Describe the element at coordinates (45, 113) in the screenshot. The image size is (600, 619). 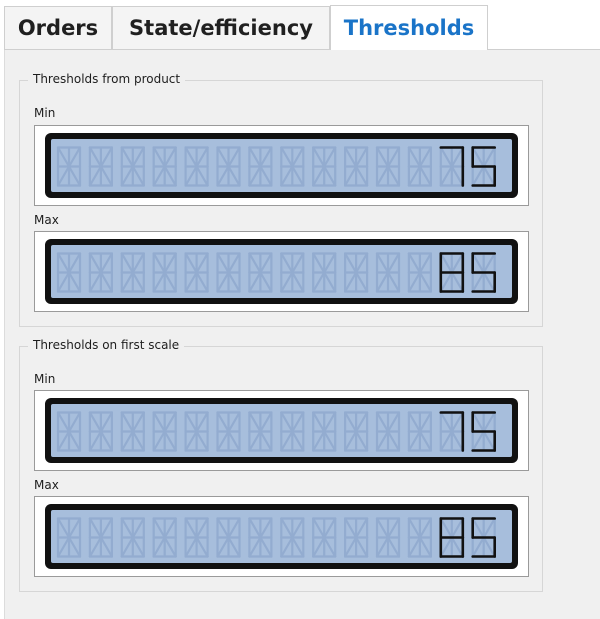
I see `min-label: Min` at that location.